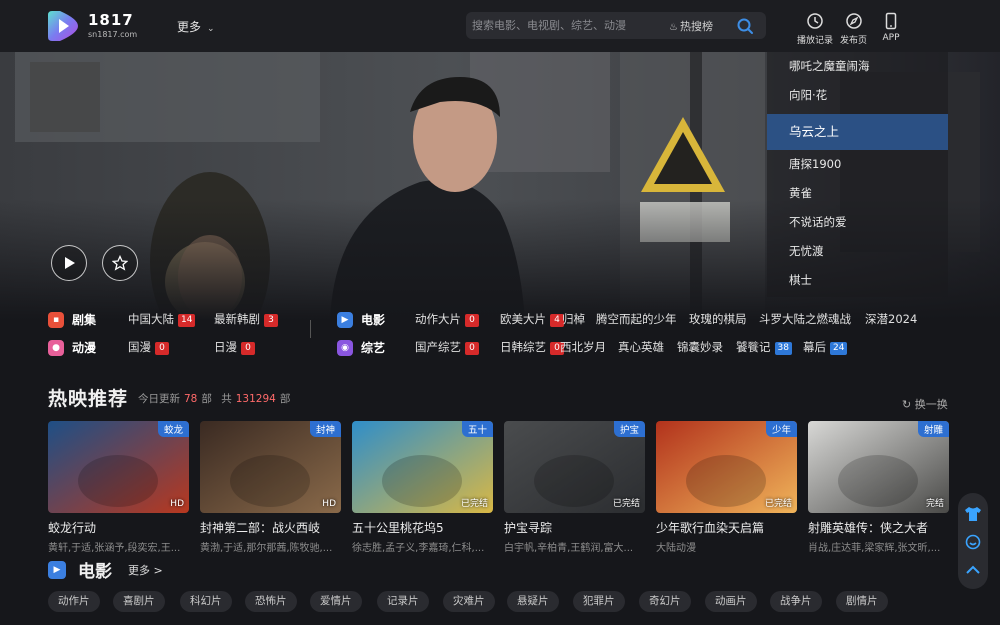 This screenshot has height=625, width=1000. Describe the element at coordinates (56, 347) in the screenshot. I see `anime-icon: ●` at that location.